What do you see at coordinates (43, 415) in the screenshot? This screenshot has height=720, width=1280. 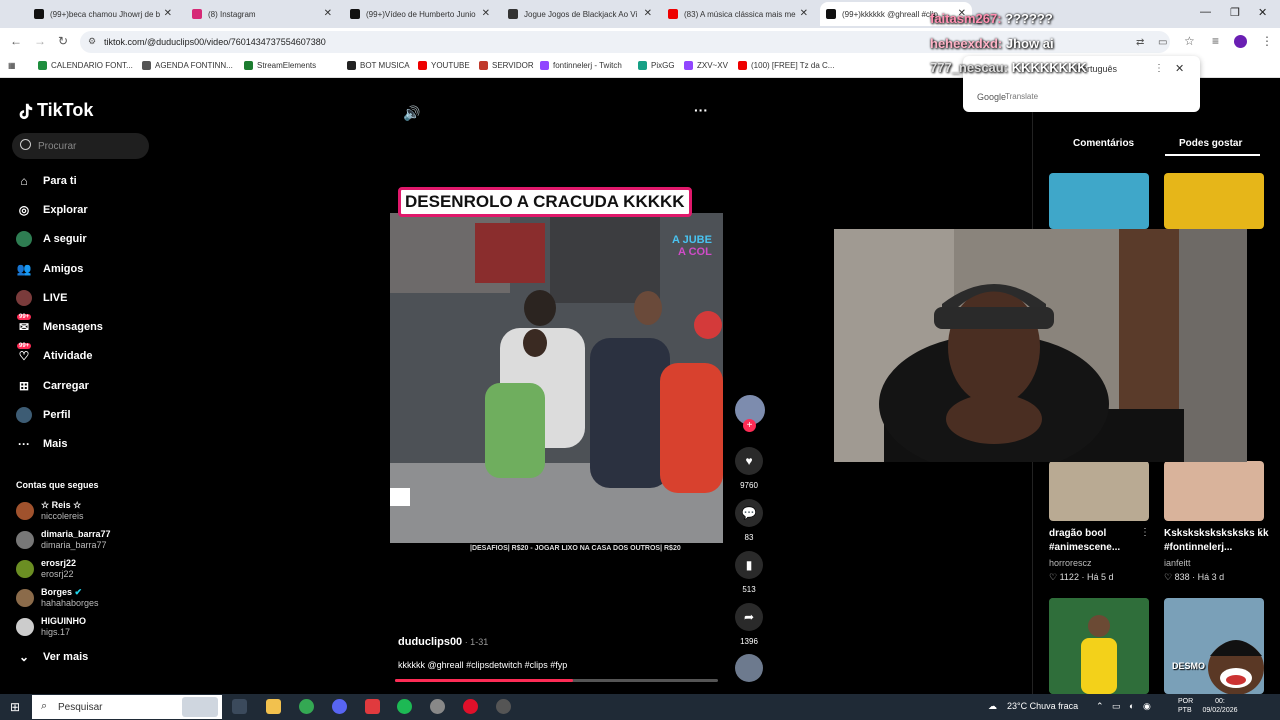 I see `sidebar-item-perfil: Perfil` at bounding box center [43, 415].